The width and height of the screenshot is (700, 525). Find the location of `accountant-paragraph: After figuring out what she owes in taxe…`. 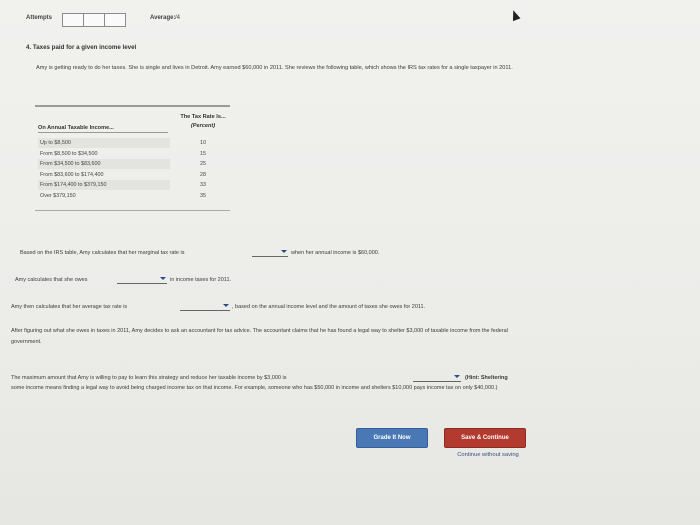

accountant-paragraph: After figuring out what she owes in taxe… is located at coordinates (259, 336).